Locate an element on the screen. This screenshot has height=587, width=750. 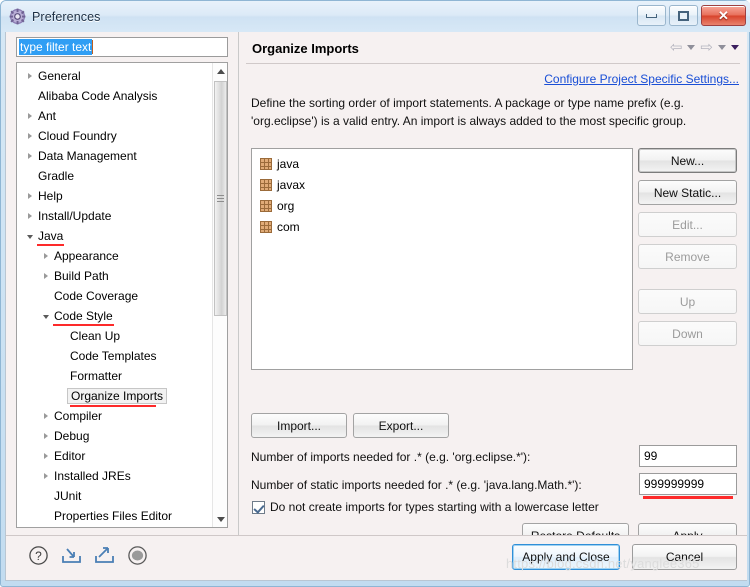
title-separator is located at coordinates (493, 63).